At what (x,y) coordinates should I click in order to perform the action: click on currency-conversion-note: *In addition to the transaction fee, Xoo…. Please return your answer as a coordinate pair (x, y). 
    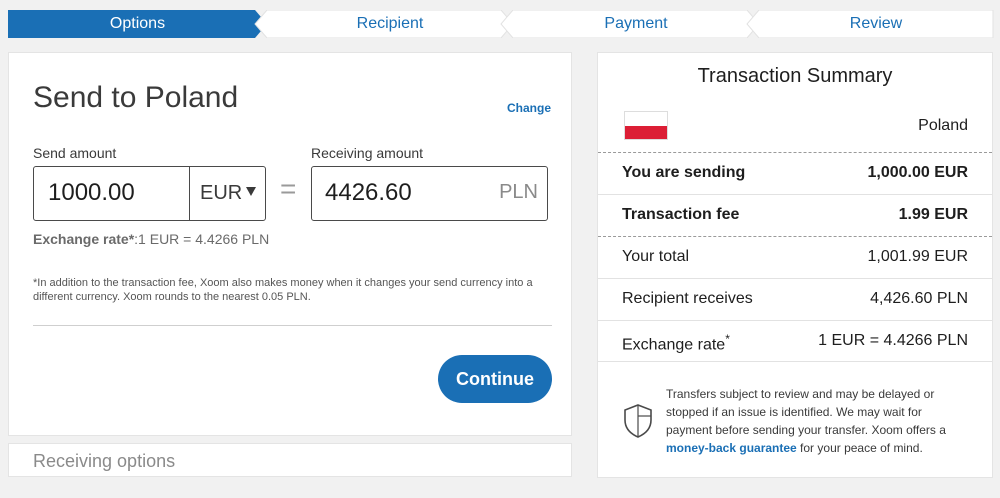
    Looking at the image, I should click on (283, 290).